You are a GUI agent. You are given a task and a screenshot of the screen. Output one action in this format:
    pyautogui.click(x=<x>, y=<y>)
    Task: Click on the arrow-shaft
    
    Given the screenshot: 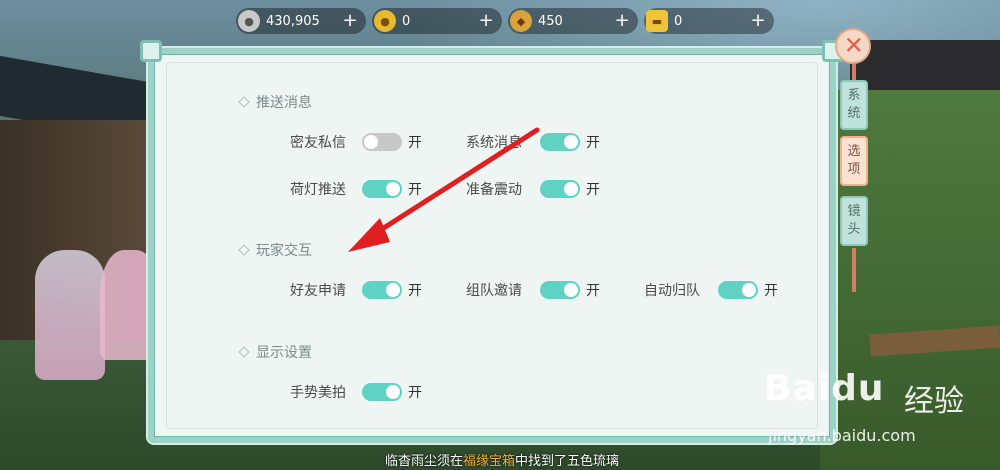 What is the action you would take?
    pyautogui.click(x=452, y=184)
    